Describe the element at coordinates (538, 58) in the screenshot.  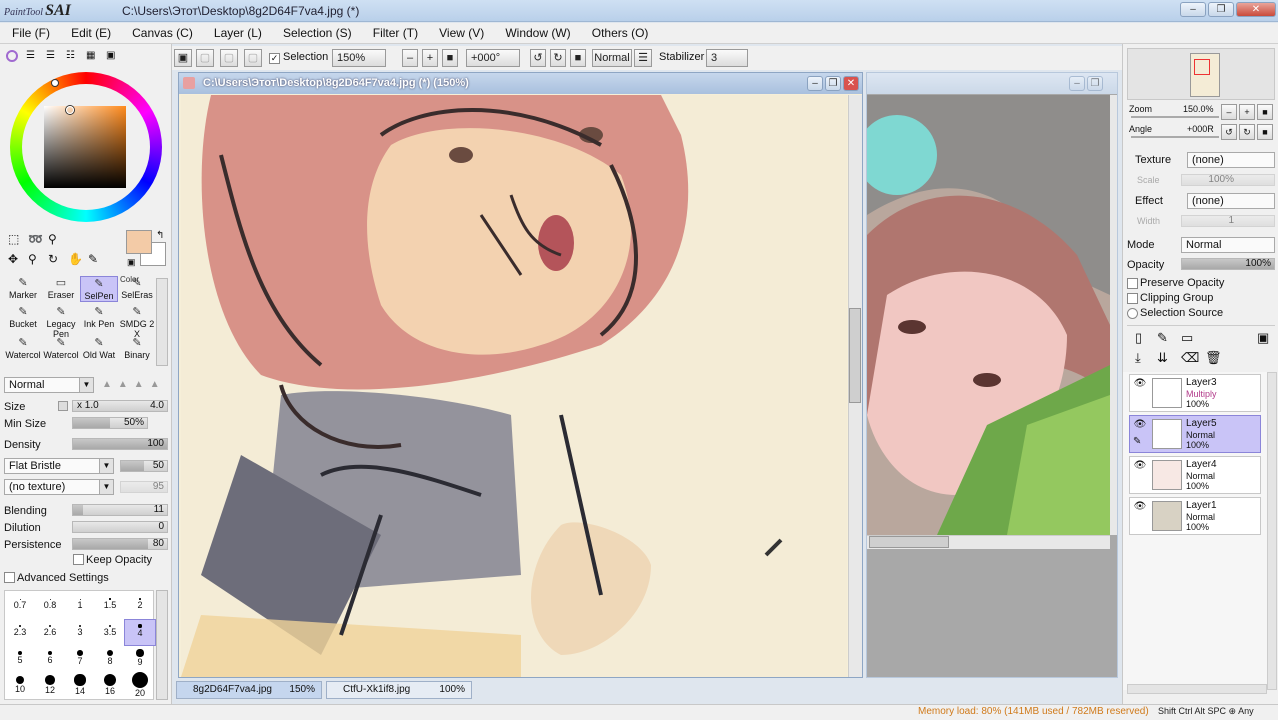
I see `rotate-left-icon: ↺` at that location.